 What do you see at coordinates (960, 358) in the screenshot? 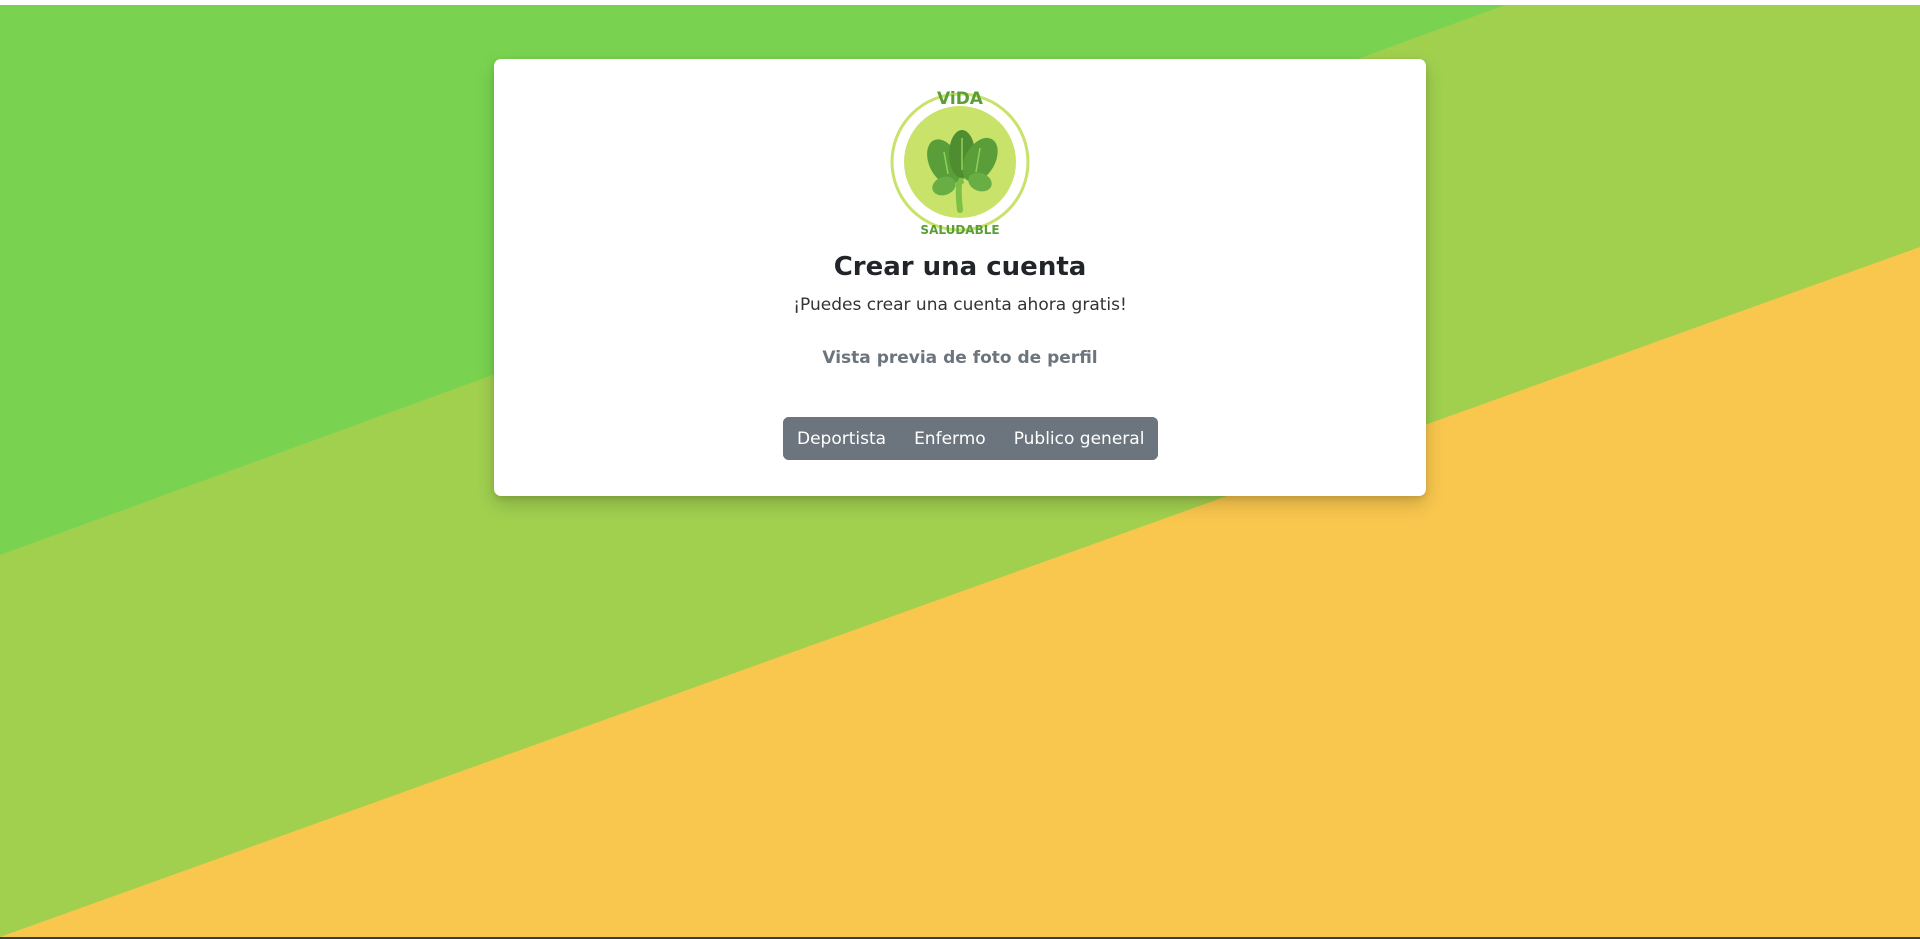
I see `profile-photo-preview-label: Vista previa de foto de perfil` at bounding box center [960, 358].